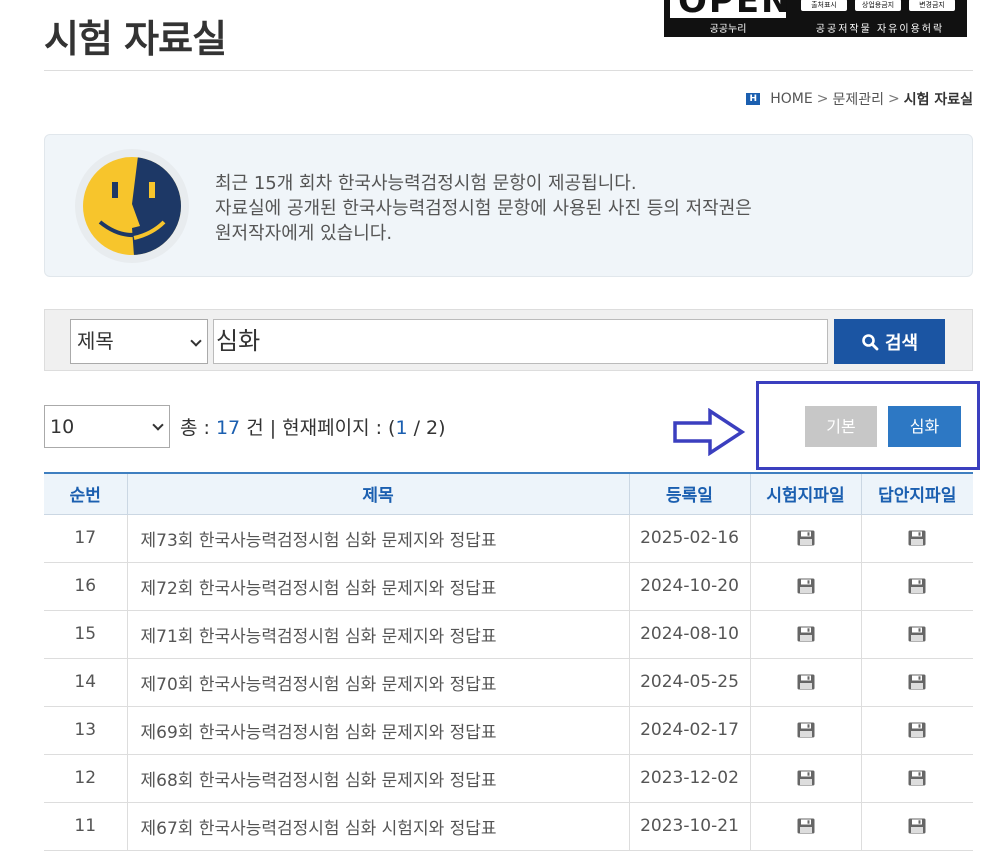  I want to click on breadcrumb-home: HOME, so click(791, 99).